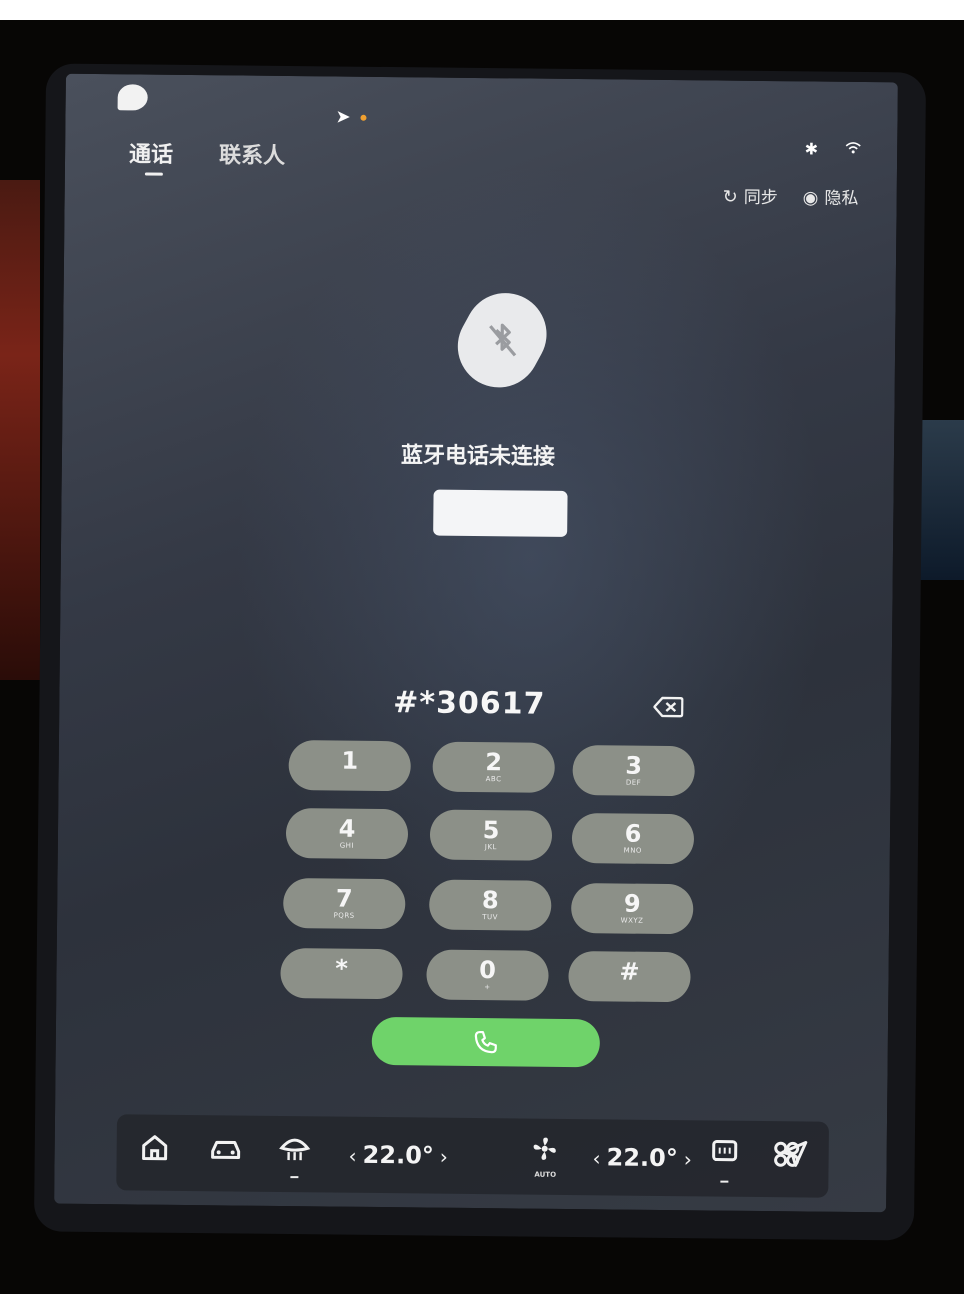 The image size is (964, 1294). I want to click on tab-active-indicator, so click(153, 174).